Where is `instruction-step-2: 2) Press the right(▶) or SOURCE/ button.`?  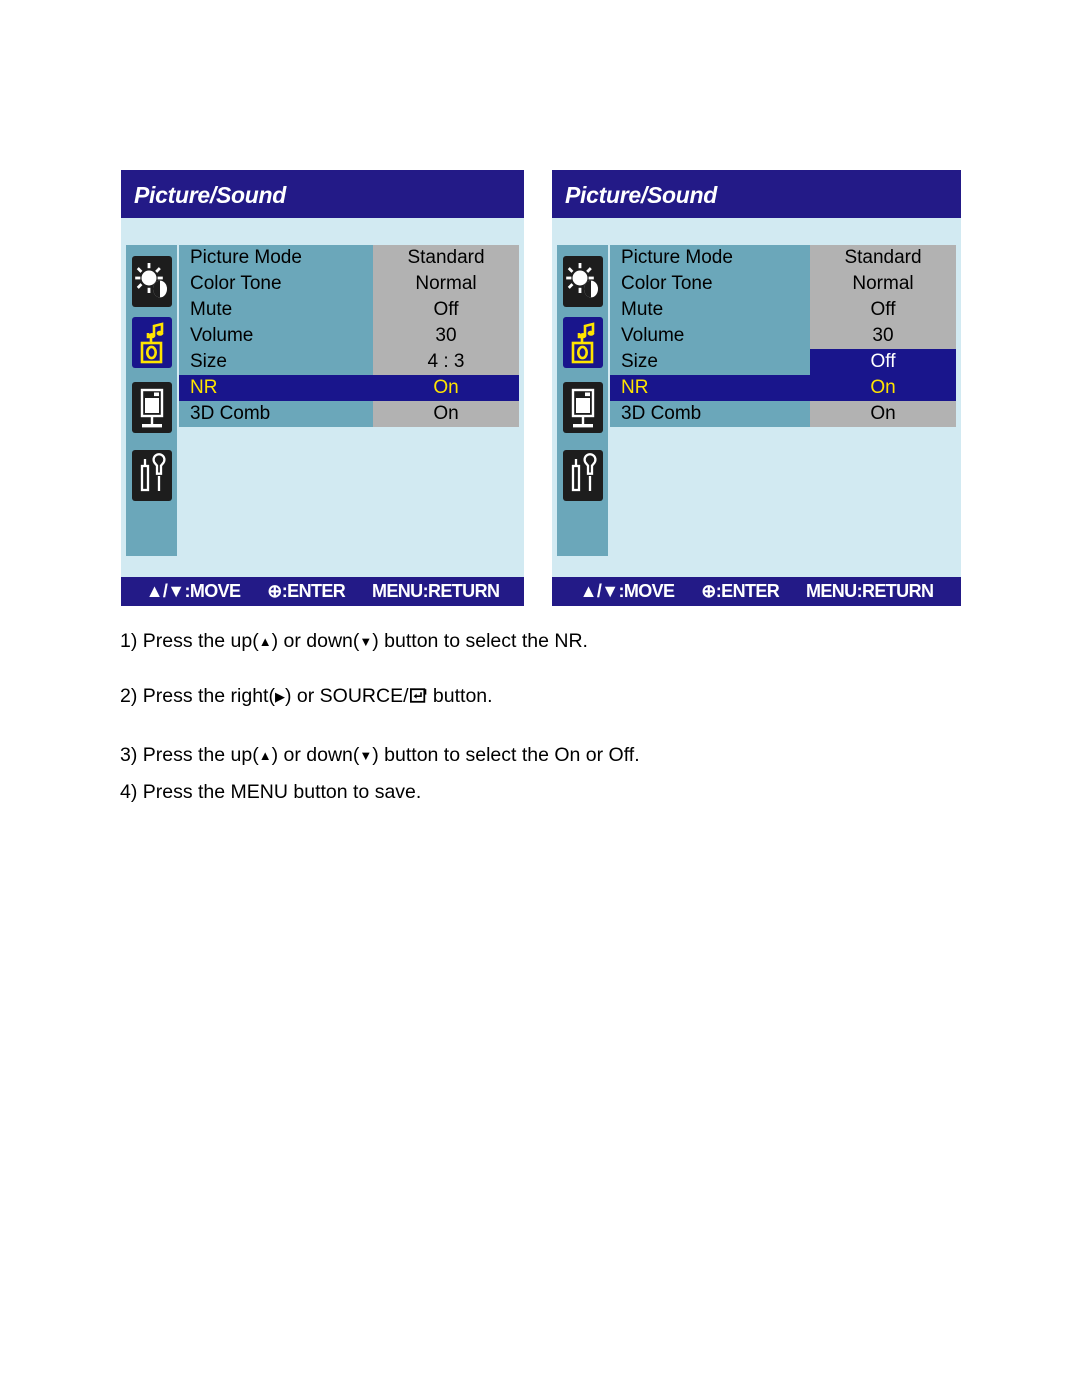 instruction-step-2: 2) Press the right(▶) or SOURCE/ button. is located at coordinates (480, 697).